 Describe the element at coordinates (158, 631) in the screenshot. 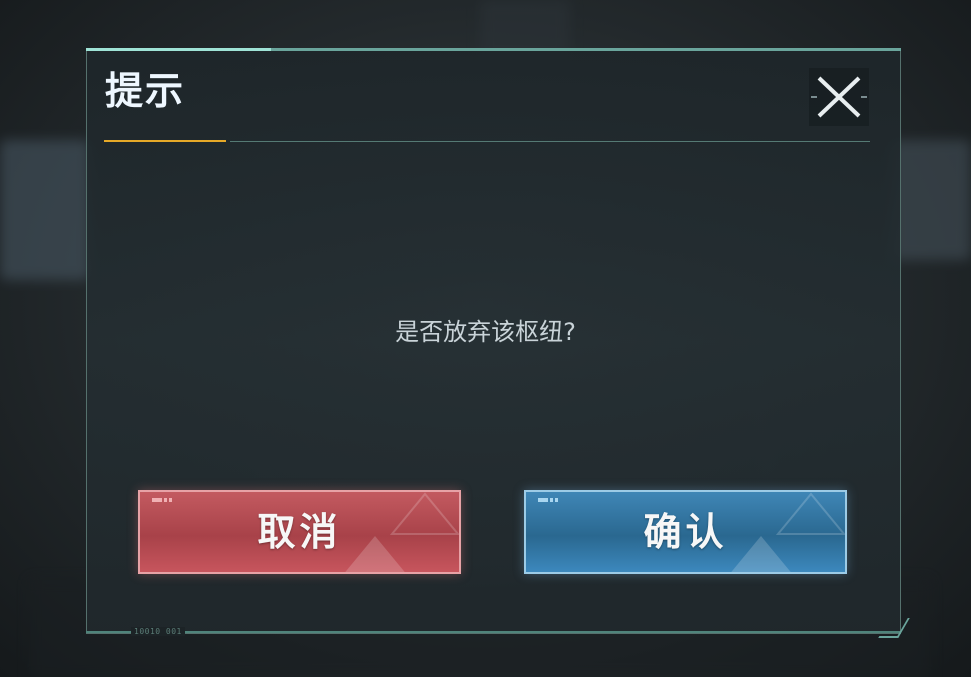

I see `dialog-serial-label: 10010 001` at that location.